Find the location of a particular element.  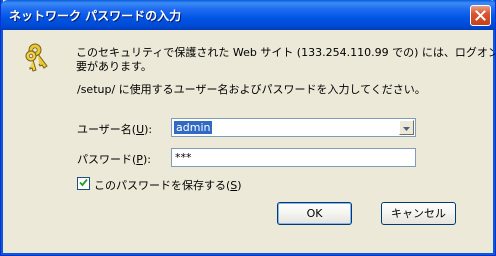

save-password-checkbox is located at coordinates (83, 183).